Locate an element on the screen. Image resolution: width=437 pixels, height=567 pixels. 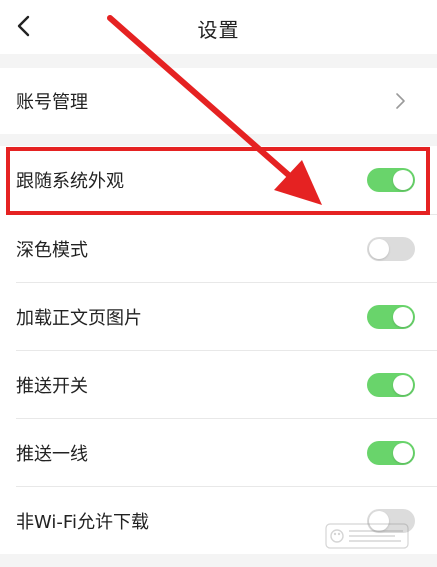
dark-mode-row: 深色模式 is located at coordinates (218, 248).